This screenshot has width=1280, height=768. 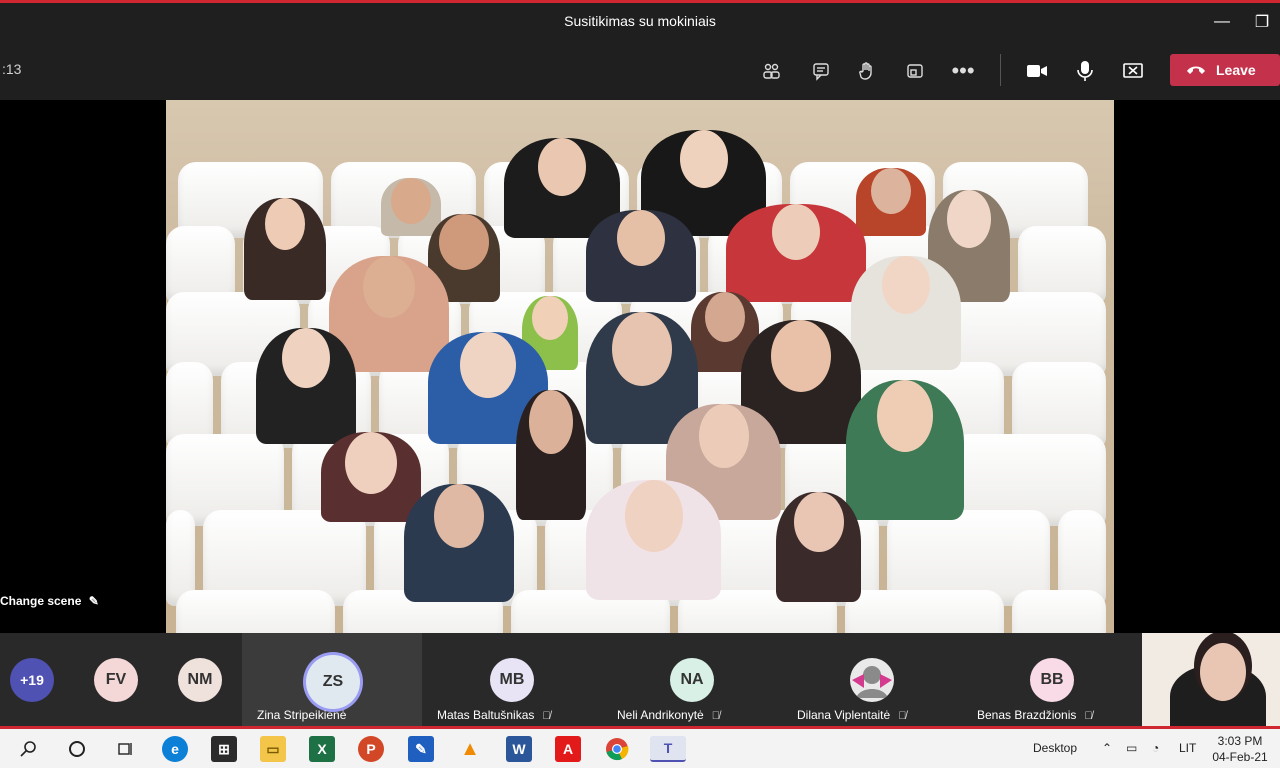 What do you see at coordinates (821, 71) in the screenshot?
I see `chat-icon` at bounding box center [821, 71].